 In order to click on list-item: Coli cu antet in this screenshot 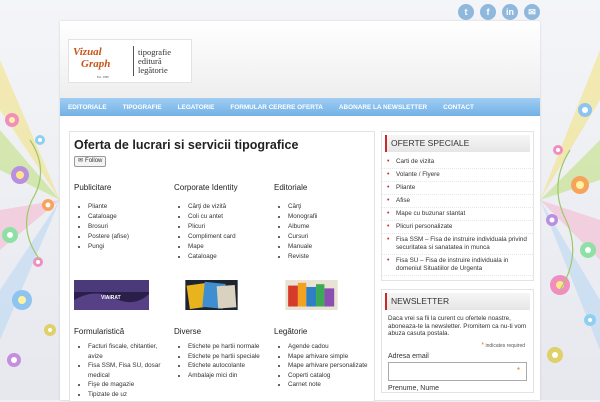, I will do `click(229, 217)`.